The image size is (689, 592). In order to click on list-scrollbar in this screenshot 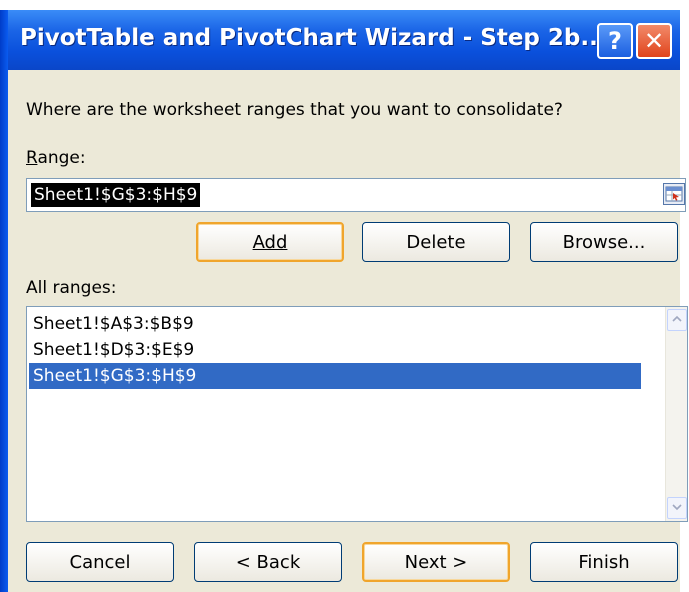, I will do `click(676, 414)`.